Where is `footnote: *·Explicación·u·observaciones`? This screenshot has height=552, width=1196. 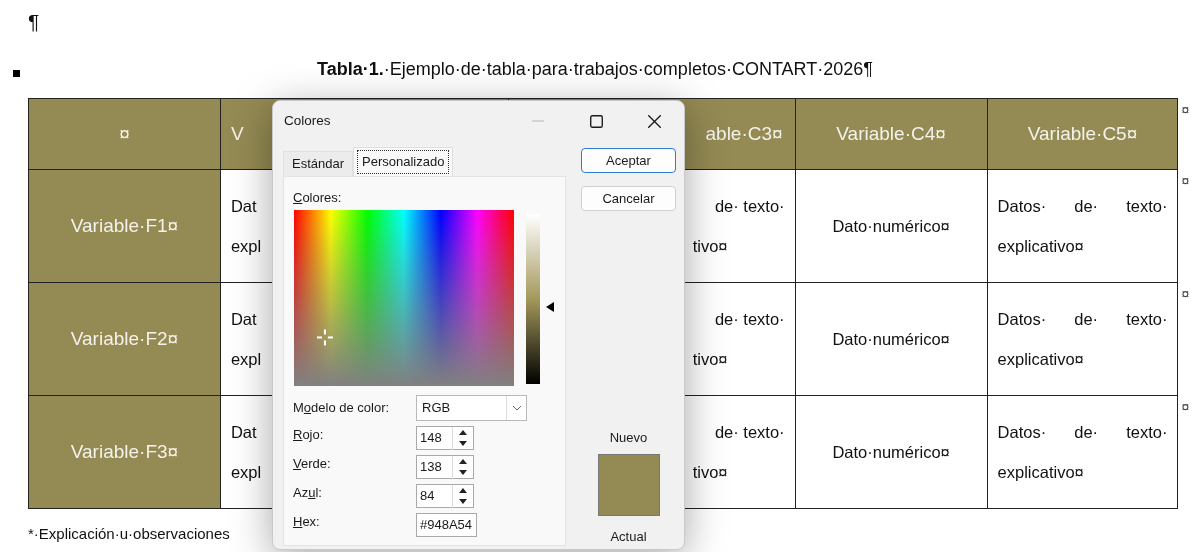 footnote: *·Explicación·u·observaciones is located at coordinates (129, 533).